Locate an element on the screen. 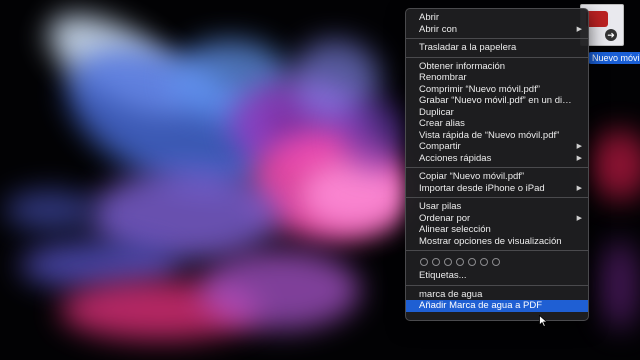  menu-item-abrir-con: Abrir con ▶ is located at coordinates (497, 30).